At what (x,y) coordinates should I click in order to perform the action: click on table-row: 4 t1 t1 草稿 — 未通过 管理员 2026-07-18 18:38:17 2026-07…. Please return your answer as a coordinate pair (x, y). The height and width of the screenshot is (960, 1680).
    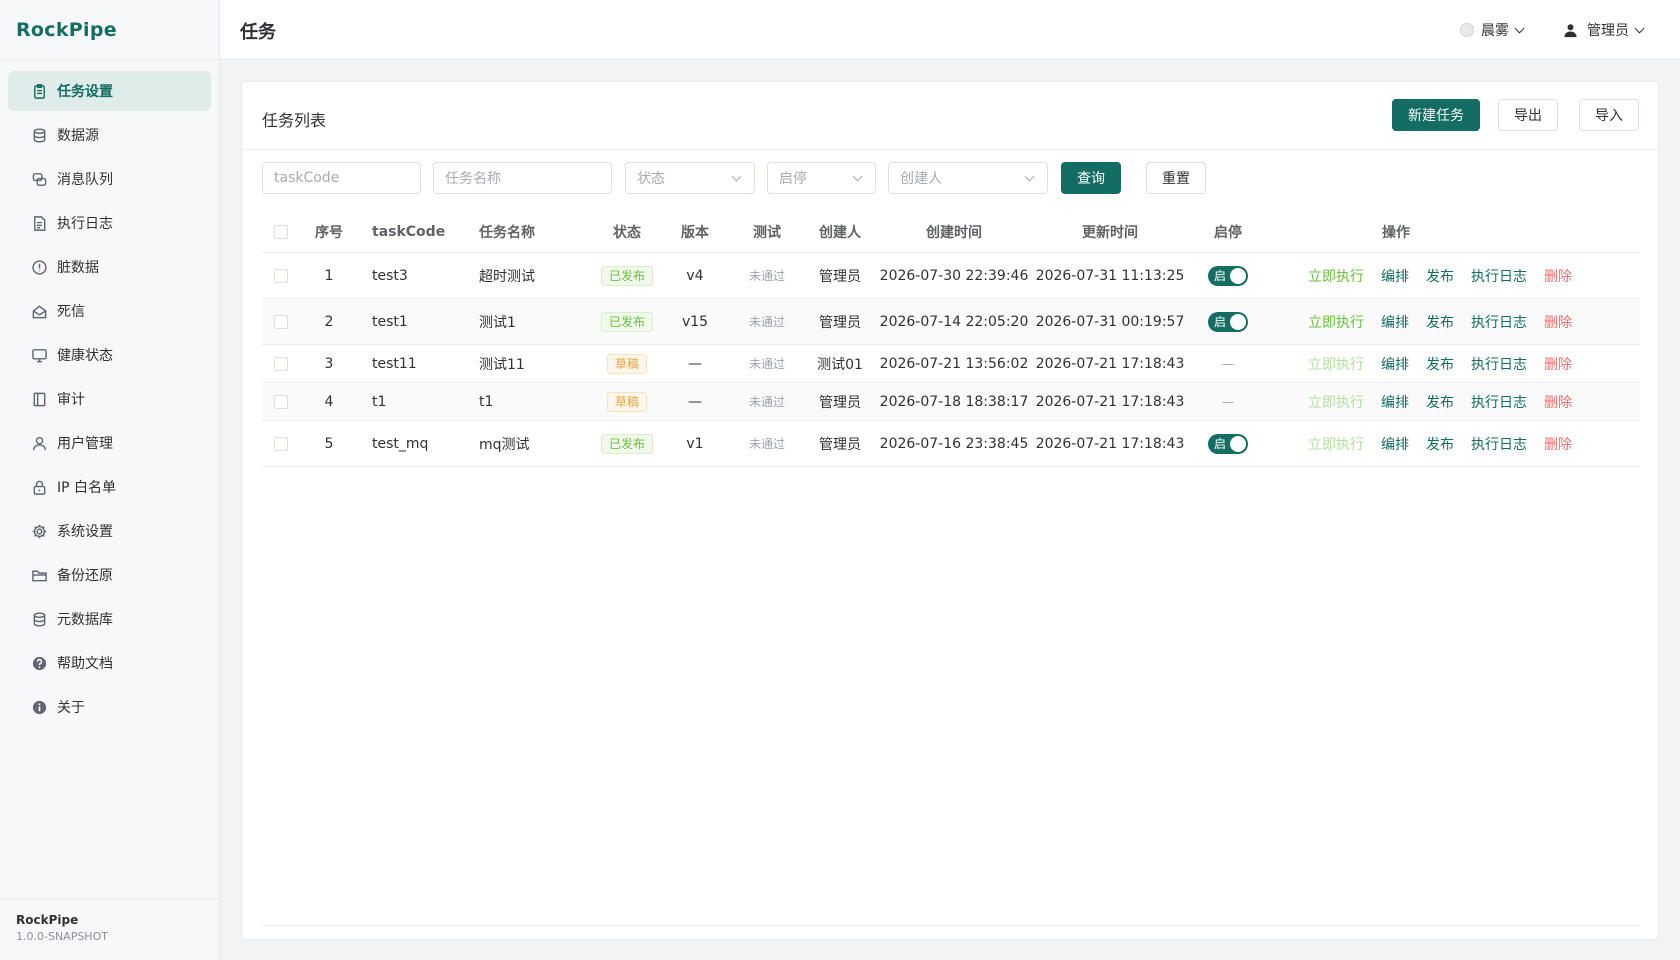
    Looking at the image, I should click on (951, 402).